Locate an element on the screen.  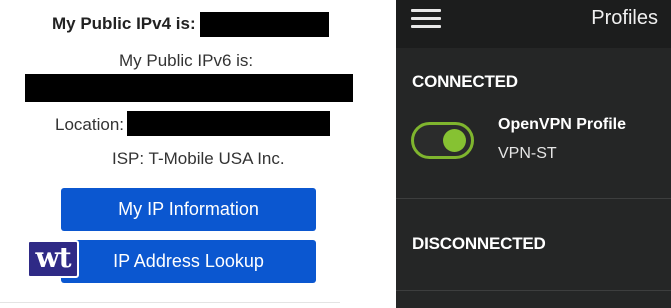
ipv6-label: My Public IPv6 is: is located at coordinates (186, 60).